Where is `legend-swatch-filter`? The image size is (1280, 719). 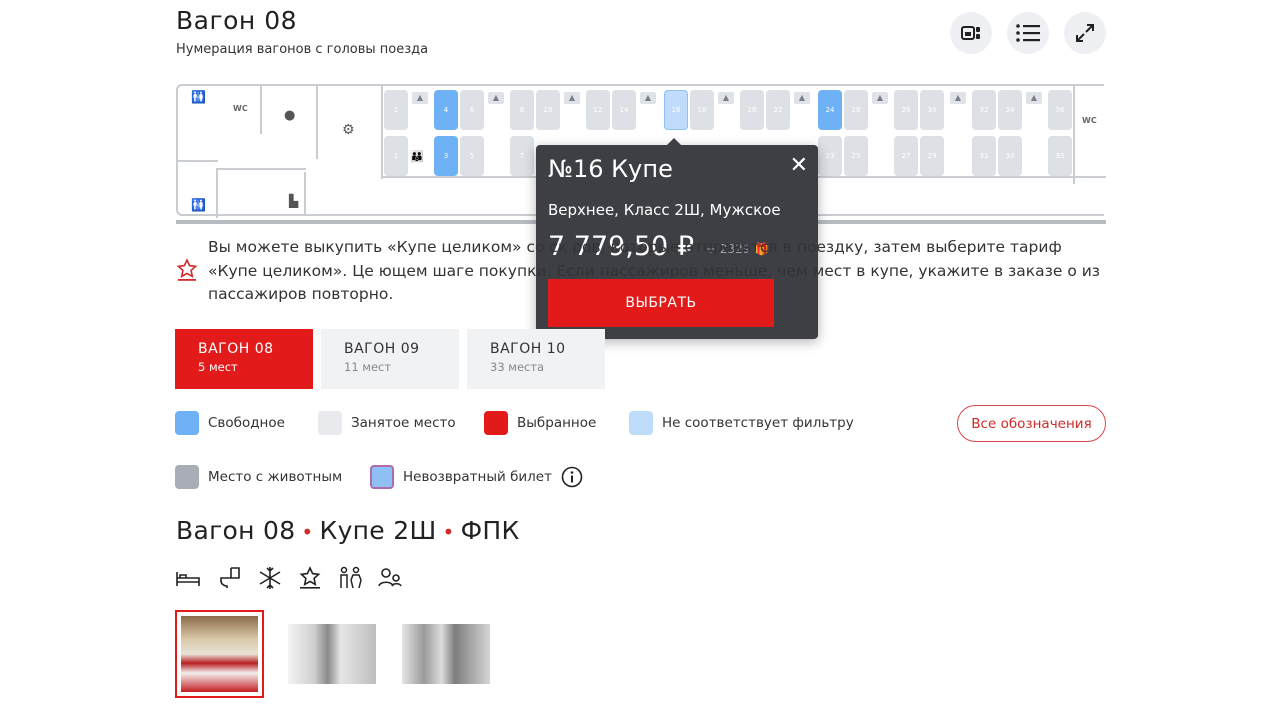
legend-swatch-filter is located at coordinates (641, 423).